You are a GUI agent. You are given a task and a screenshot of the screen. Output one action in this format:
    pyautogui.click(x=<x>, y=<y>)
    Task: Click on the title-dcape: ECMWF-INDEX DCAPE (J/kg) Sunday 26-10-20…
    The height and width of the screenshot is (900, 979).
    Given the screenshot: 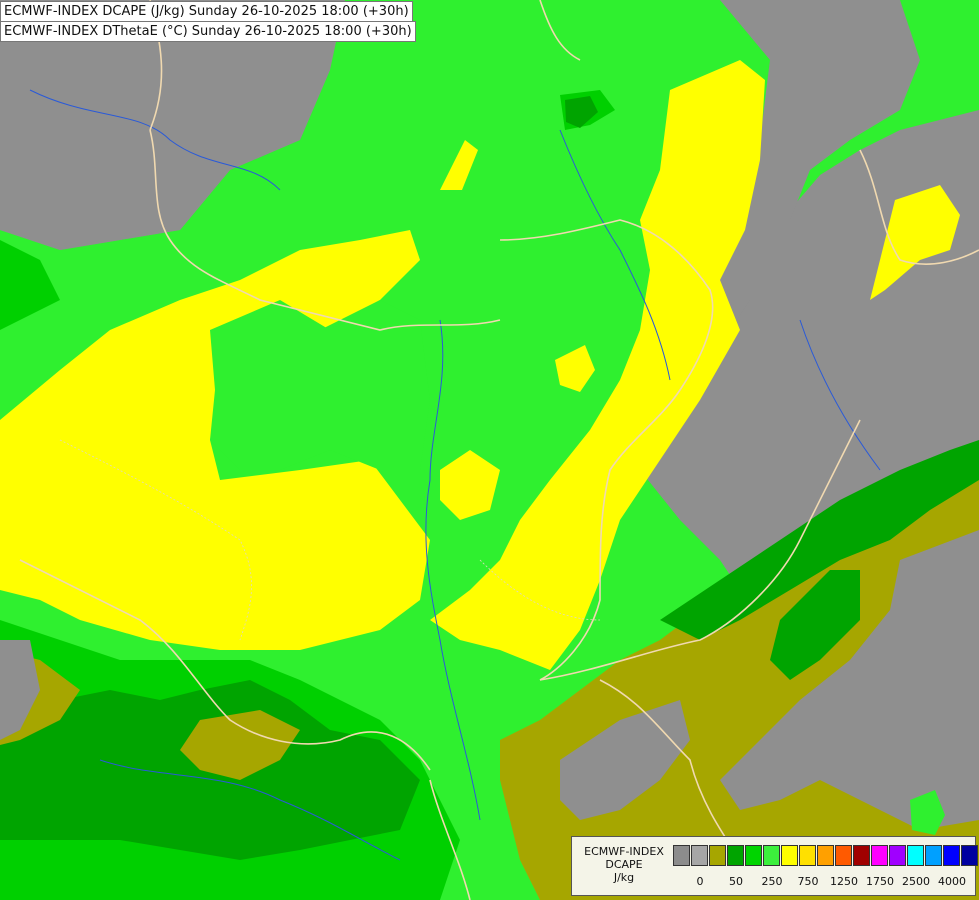 What is the action you would take?
    pyautogui.click(x=206, y=11)
    